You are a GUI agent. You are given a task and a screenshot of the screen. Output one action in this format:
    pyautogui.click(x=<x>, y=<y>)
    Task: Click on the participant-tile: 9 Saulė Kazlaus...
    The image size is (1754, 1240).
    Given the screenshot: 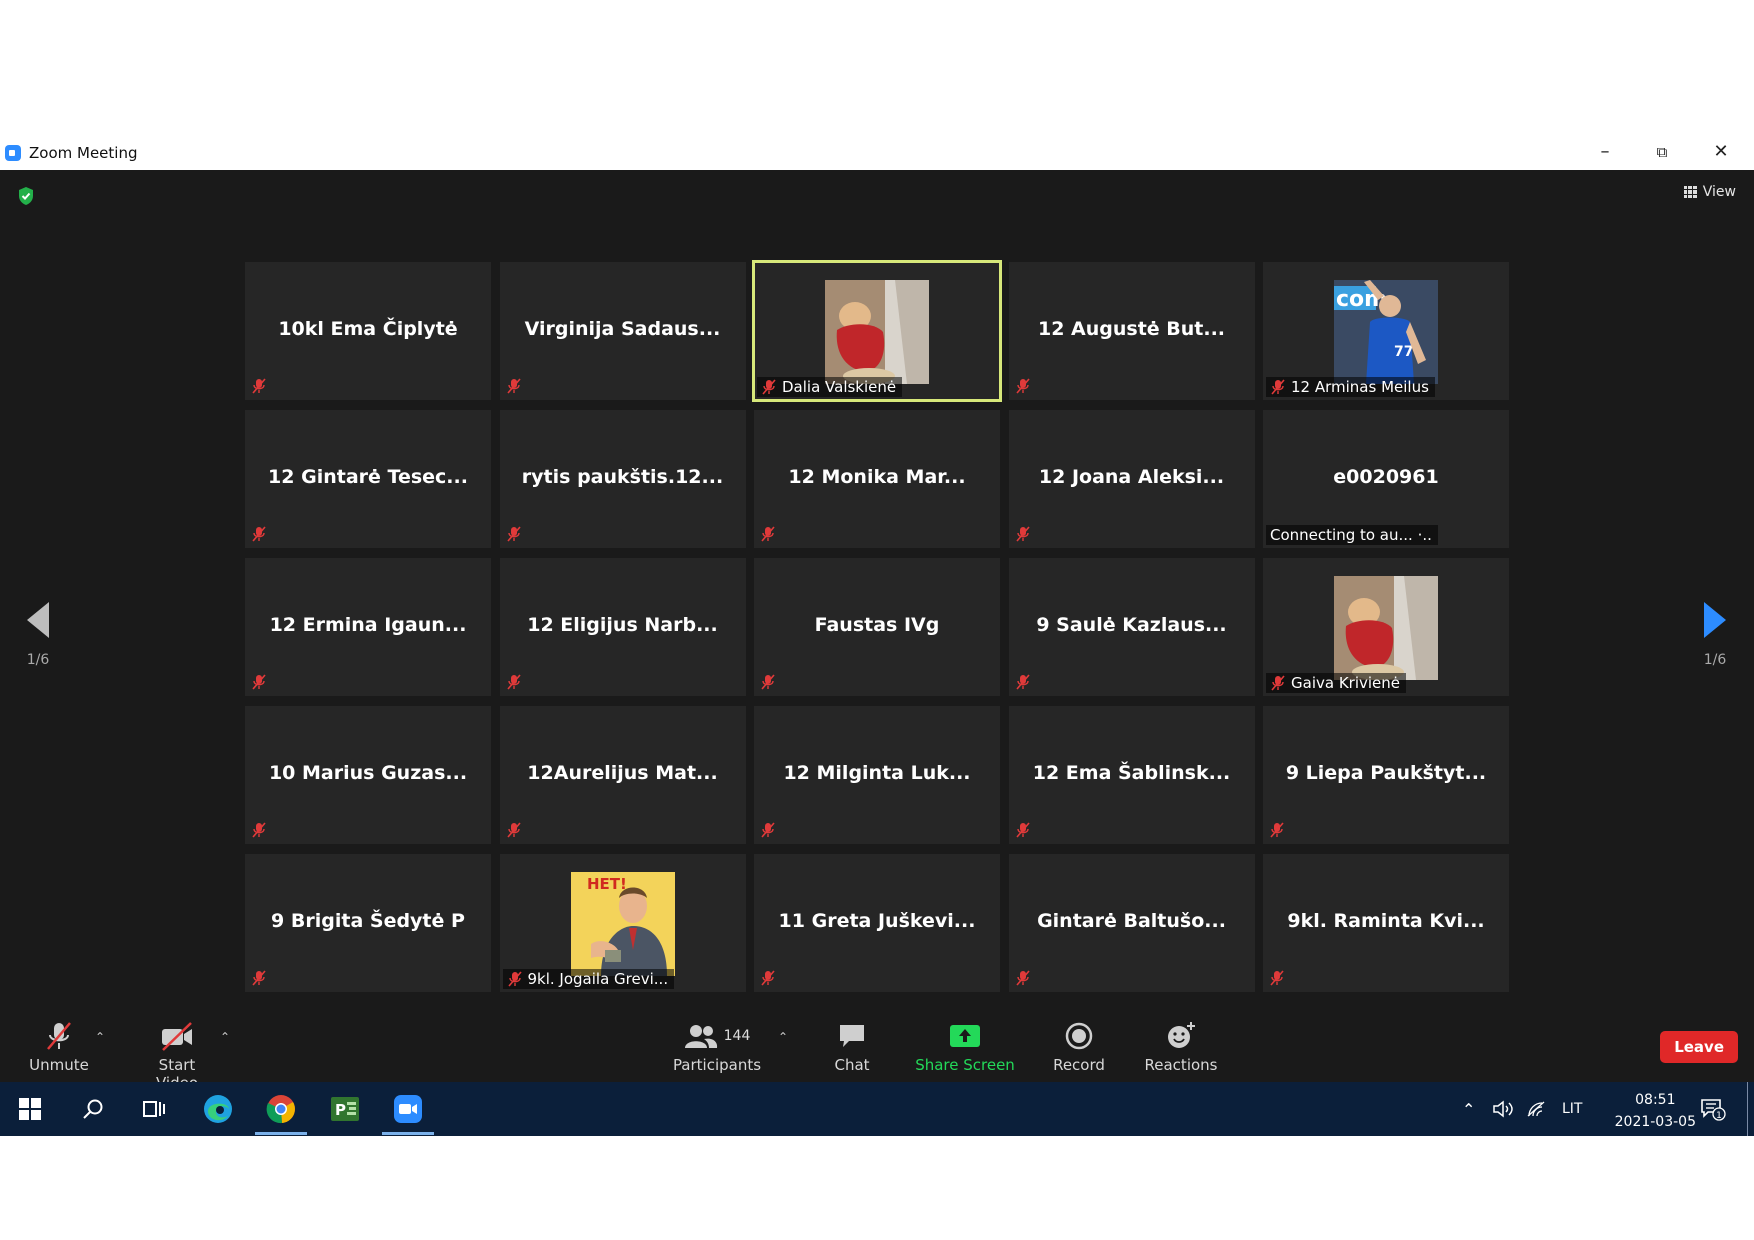 What is the action you would take?
    pyautogui.click(x=1131, y=627)
    